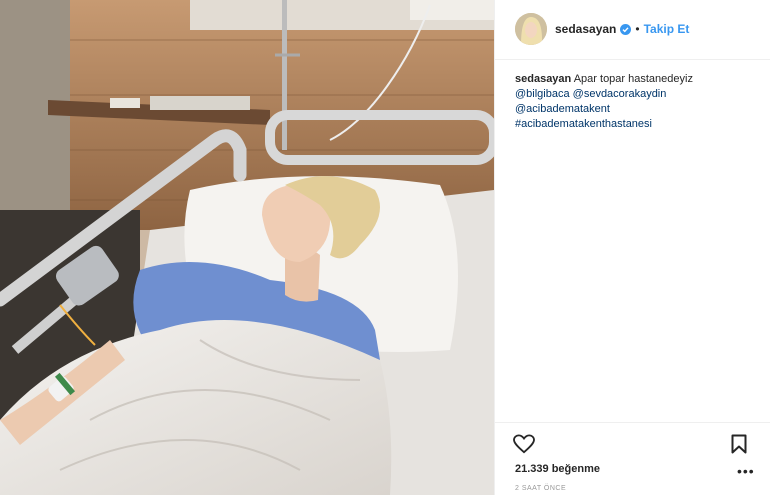 This screenshot has height=496, width=770. What do you see at coordinates (637, 109) in the screenshot?
I see `mention-link: @acibadematakent` at bounding box center [637, 109].